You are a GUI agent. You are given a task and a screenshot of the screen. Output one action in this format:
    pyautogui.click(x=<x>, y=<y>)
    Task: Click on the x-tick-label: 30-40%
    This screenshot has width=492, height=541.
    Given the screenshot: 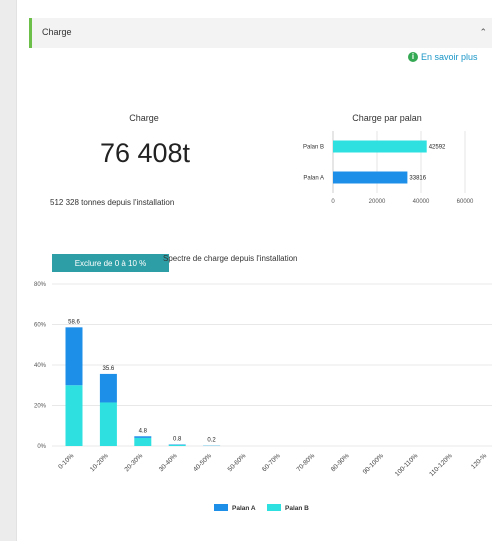 What is the action you would take?
    pyautogui.click(x=168, y=462)
    